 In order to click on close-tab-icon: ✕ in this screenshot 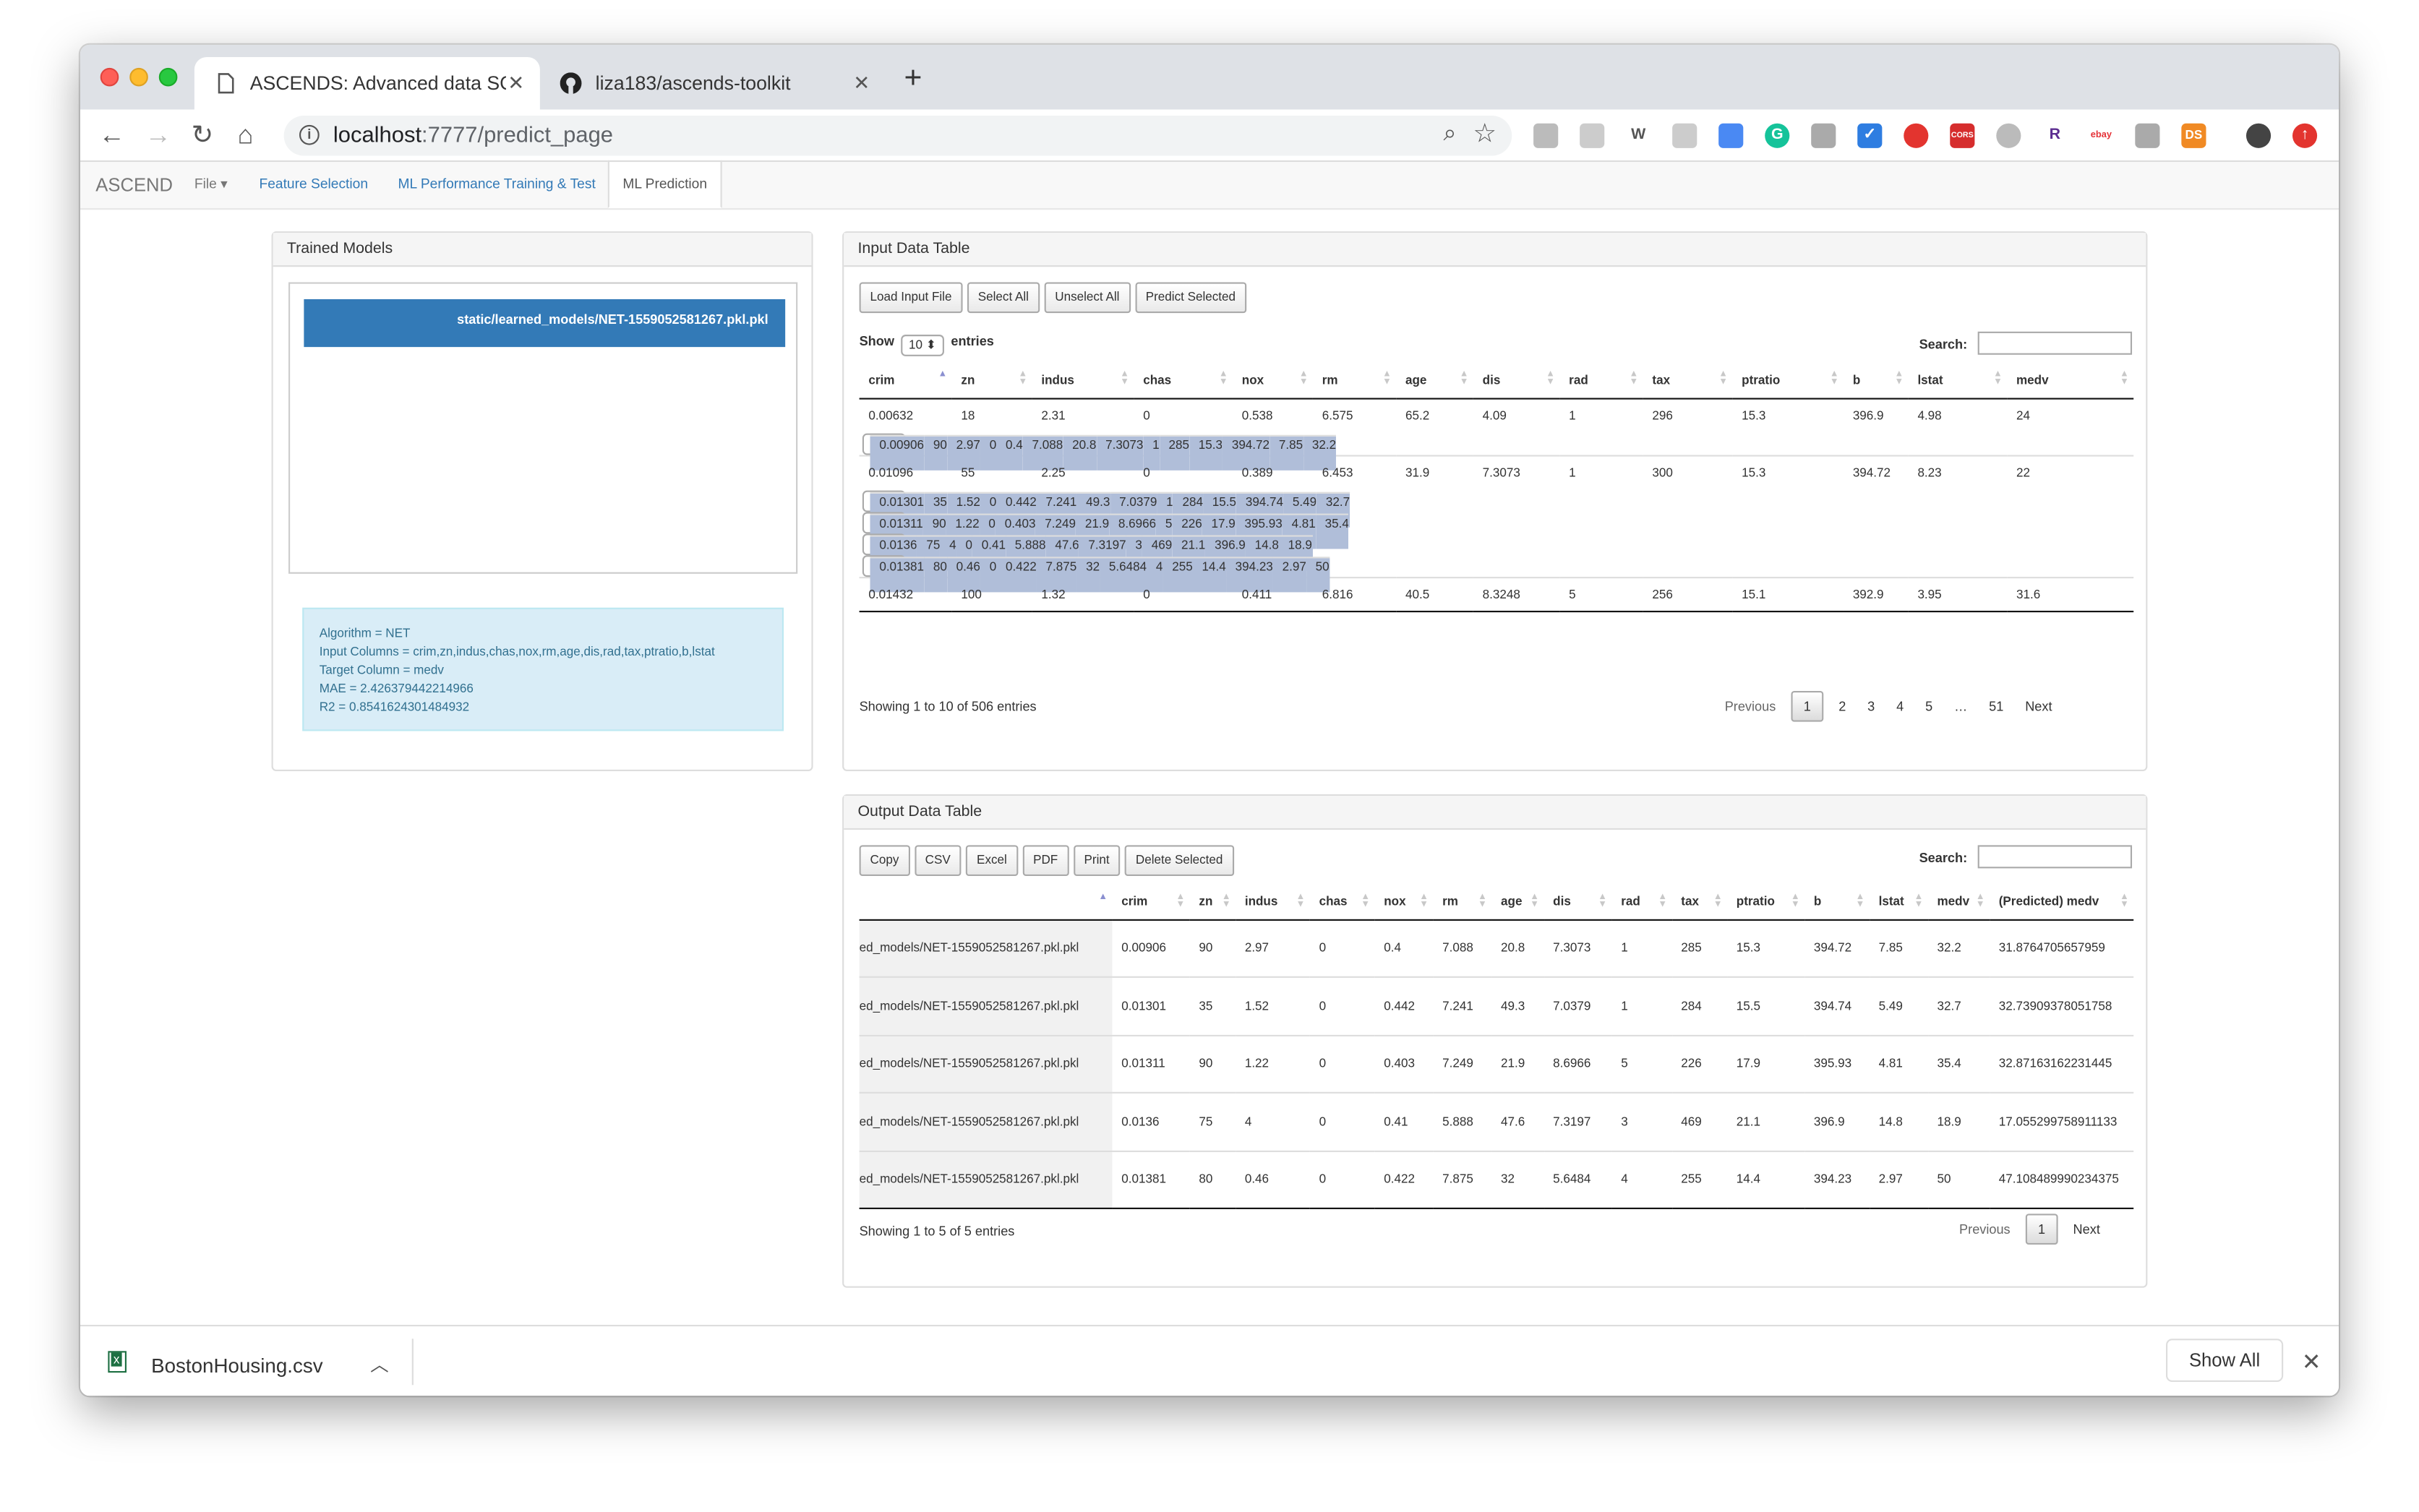, I will do `click(862, 83)`.